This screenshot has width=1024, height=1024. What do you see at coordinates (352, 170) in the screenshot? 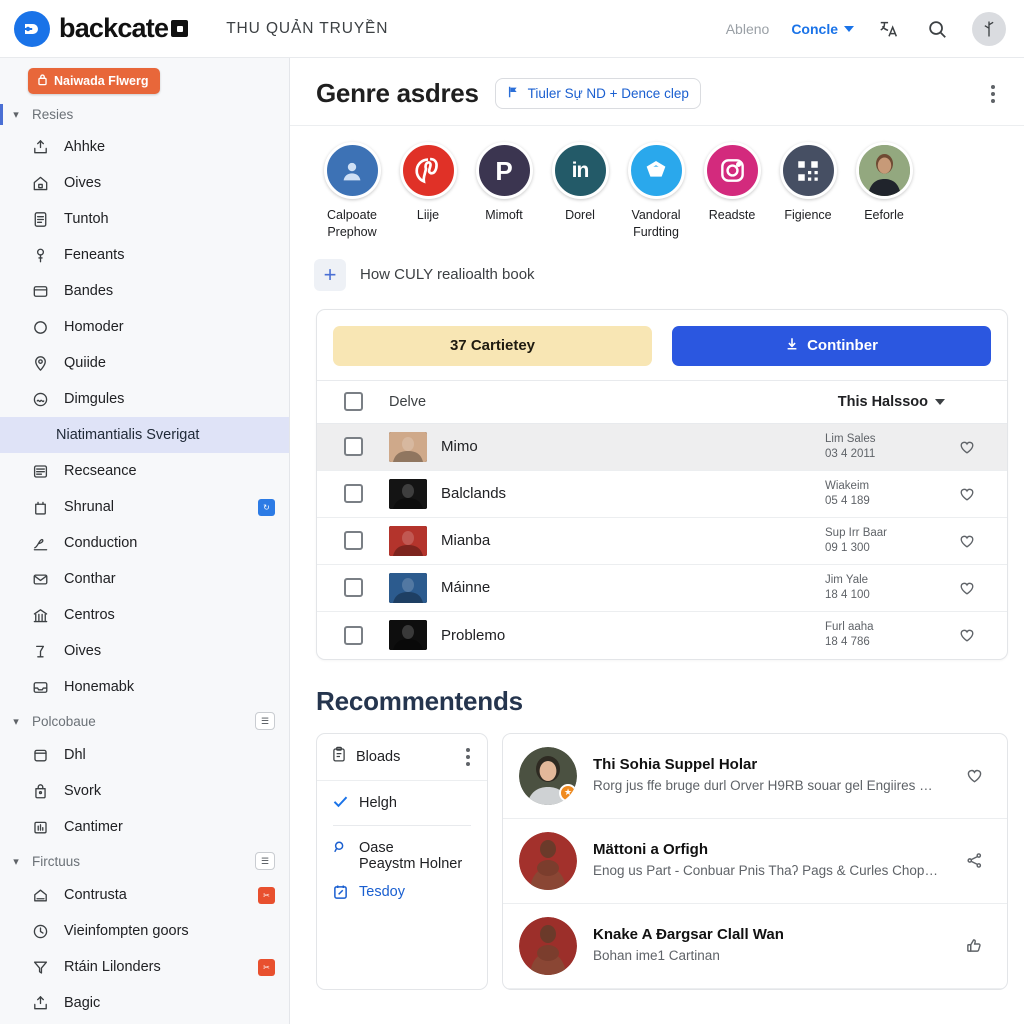
I see `person-icon` at bounding box center [352, 170].